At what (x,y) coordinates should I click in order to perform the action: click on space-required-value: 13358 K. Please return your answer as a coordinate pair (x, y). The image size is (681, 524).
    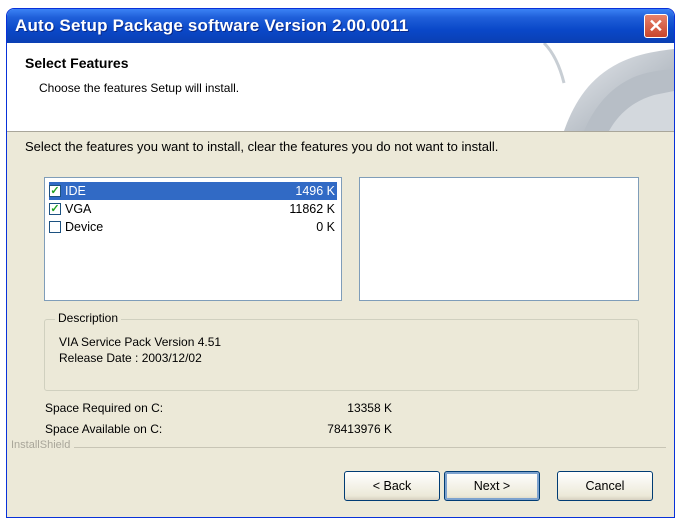
    Looking at the image, I should click on (369, 408).